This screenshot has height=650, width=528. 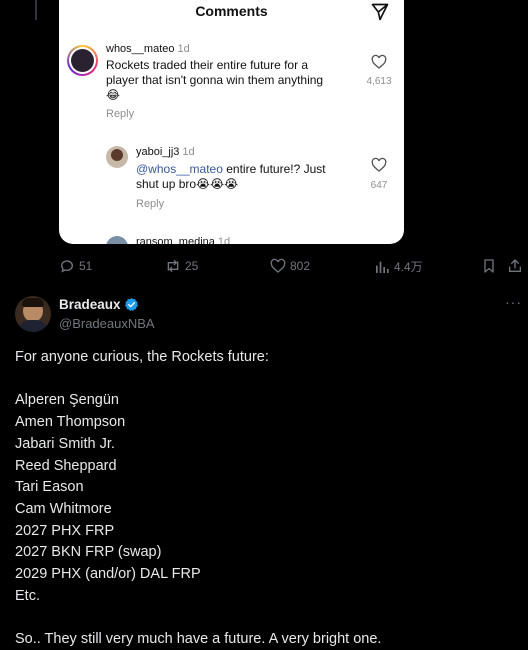 I want to click on bookmark-button, so click(x=489, y=266).